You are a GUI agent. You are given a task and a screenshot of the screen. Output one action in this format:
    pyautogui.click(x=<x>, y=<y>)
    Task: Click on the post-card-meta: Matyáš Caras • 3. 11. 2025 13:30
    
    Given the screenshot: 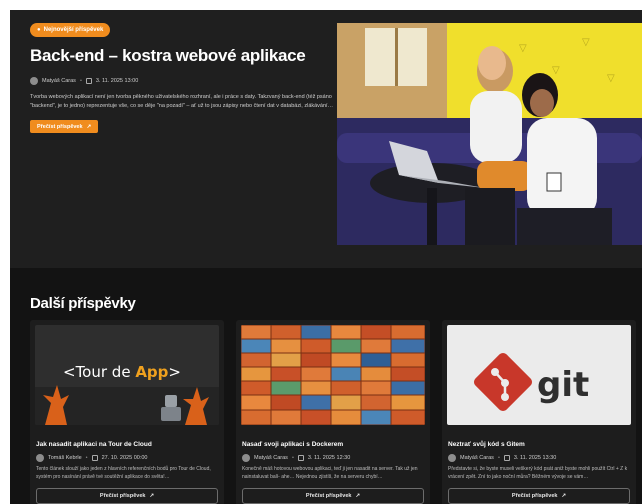 What is the action you would take?
    pyautogui.click(x=502, y=458)
    